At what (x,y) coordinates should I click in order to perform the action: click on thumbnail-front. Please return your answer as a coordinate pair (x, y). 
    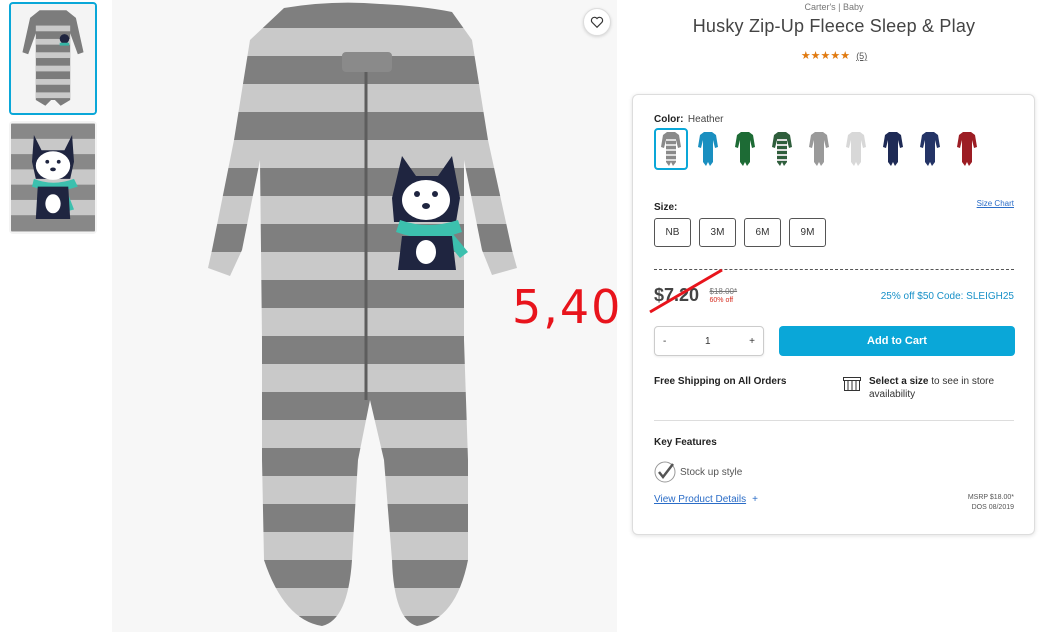
    Looking at the image, I should click on (53, 58).